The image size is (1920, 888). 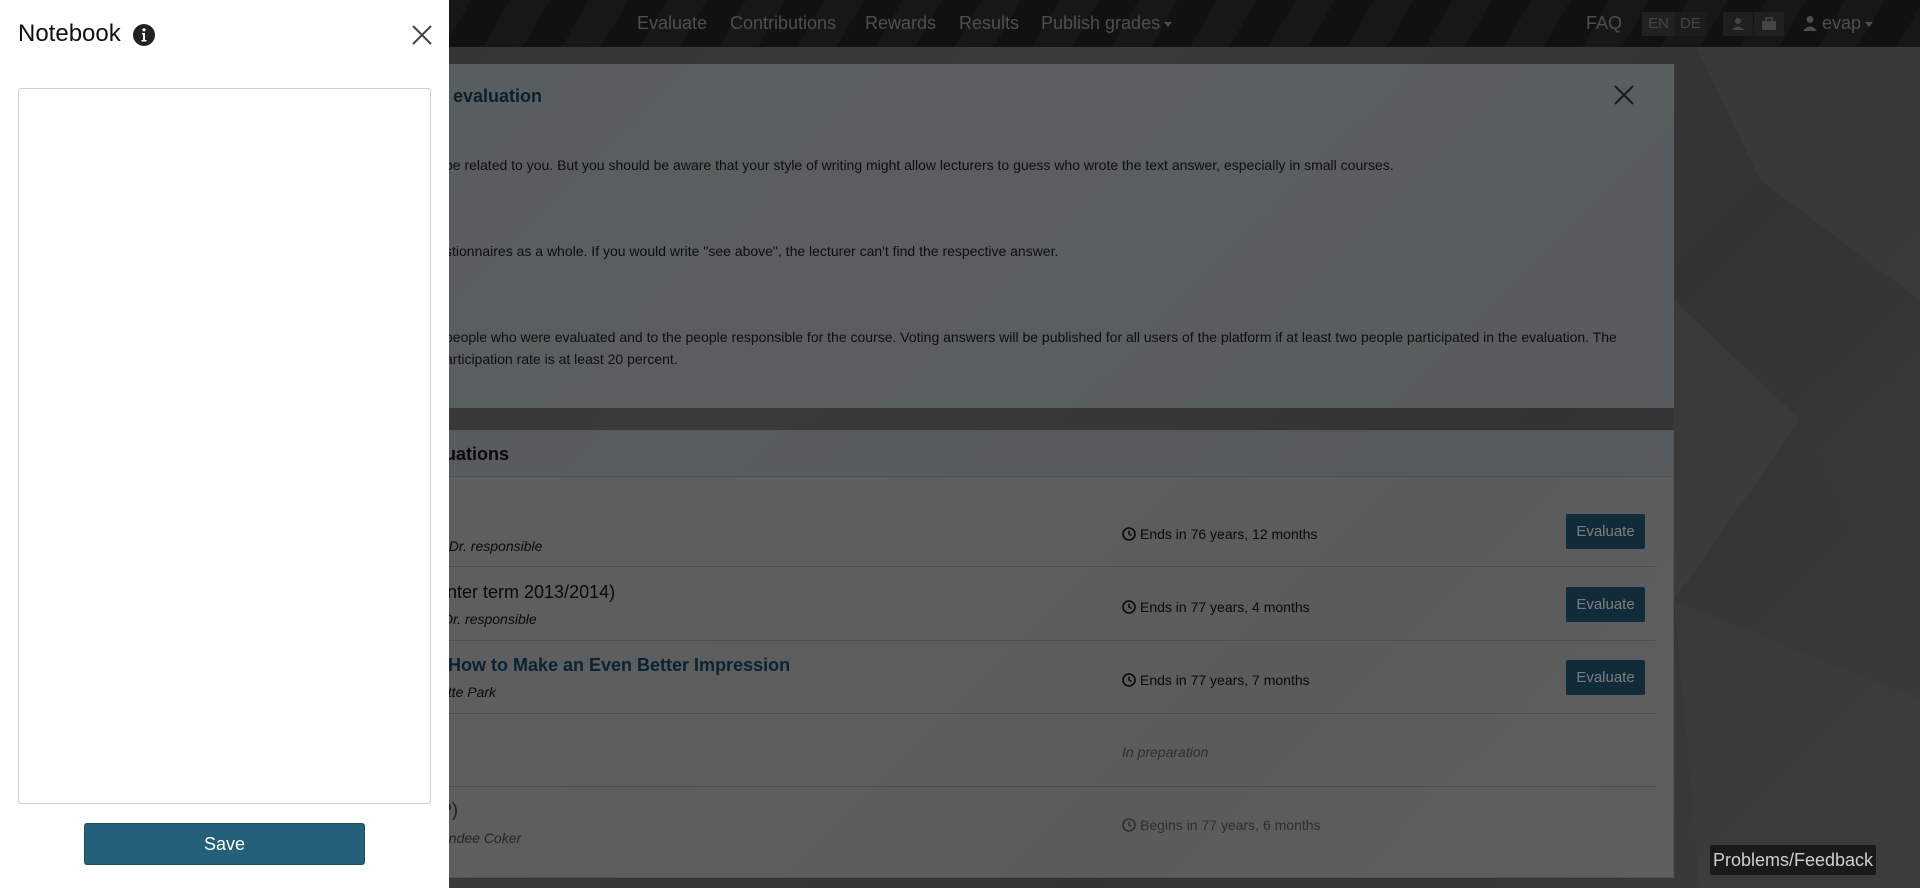 What do you see at coordinates (69, 33) in the screenshot?
I see `notebook-title: Notebook` at bounding box center [69, 33].